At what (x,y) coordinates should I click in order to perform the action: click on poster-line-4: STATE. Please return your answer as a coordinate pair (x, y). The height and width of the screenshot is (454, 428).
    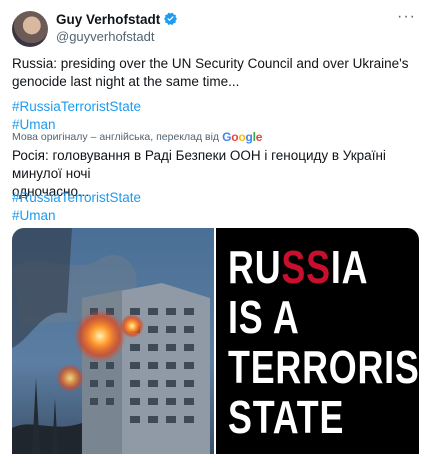
    Looking at the image, I should click on (286, 417).